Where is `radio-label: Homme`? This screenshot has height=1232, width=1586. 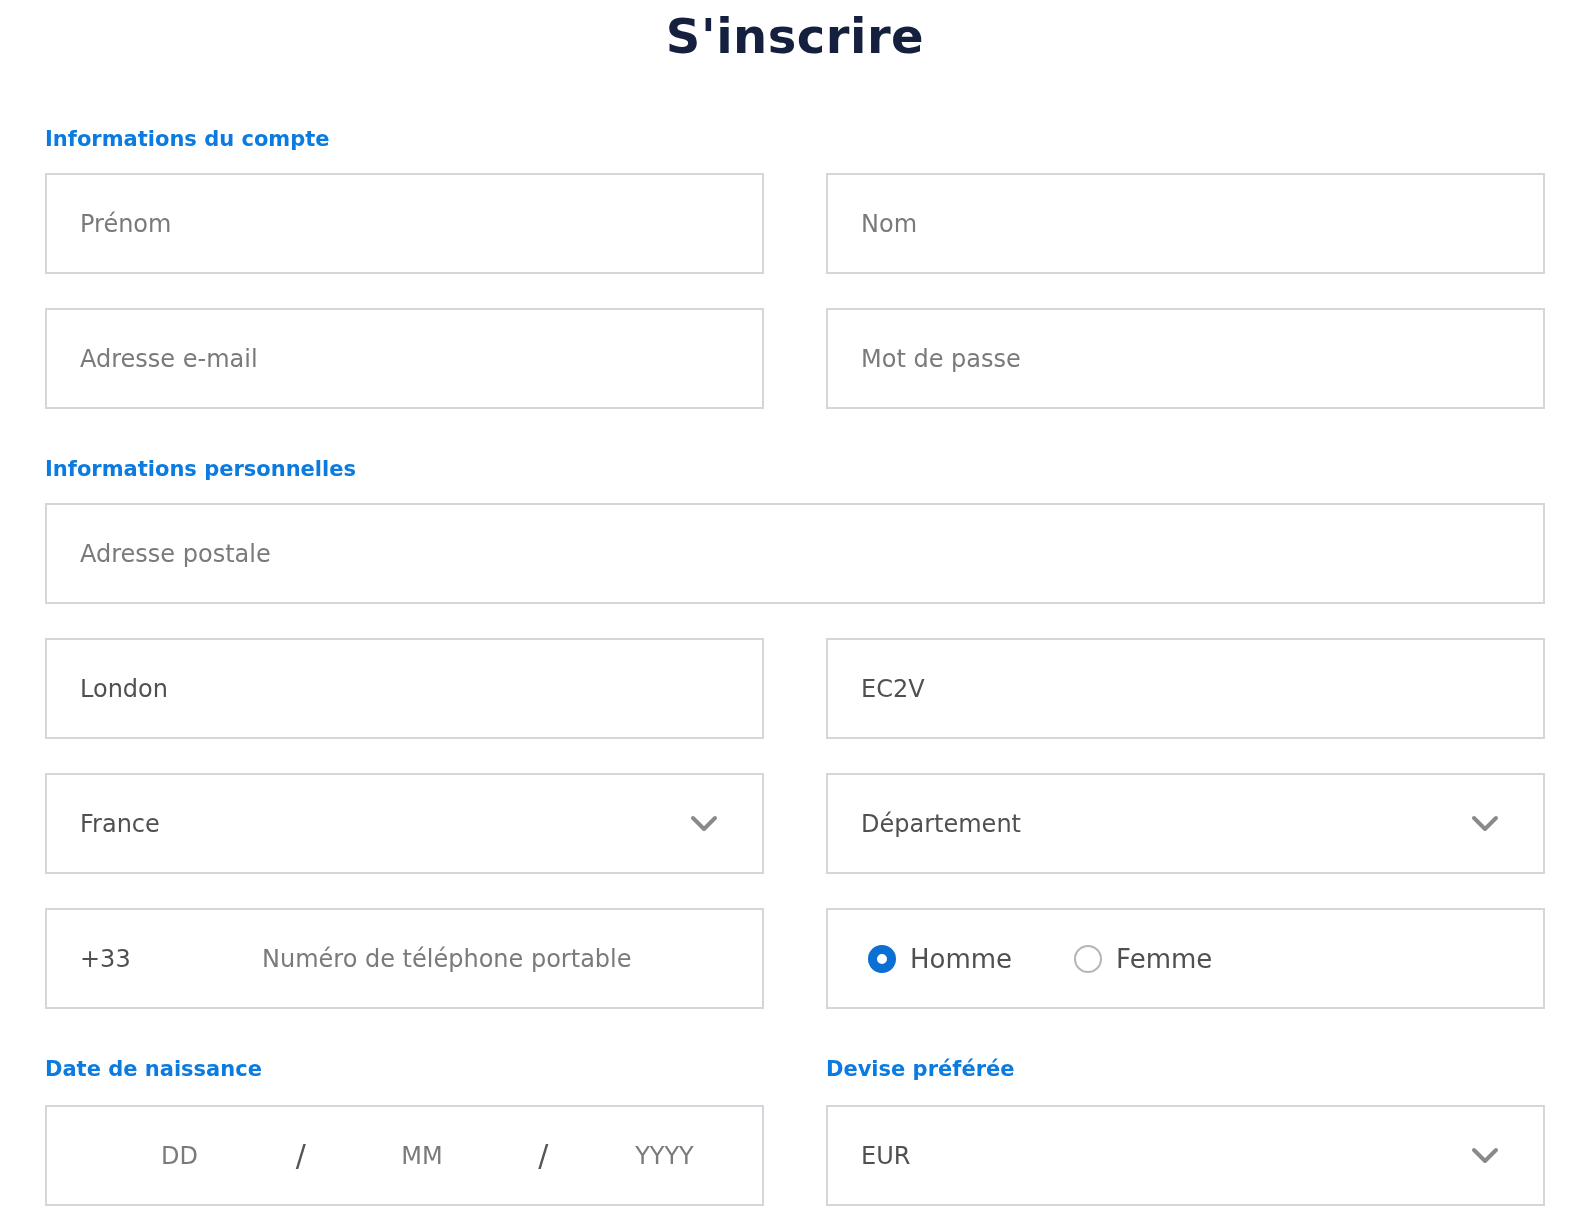
radio-label: Homme is located at coordinates (961, 958).